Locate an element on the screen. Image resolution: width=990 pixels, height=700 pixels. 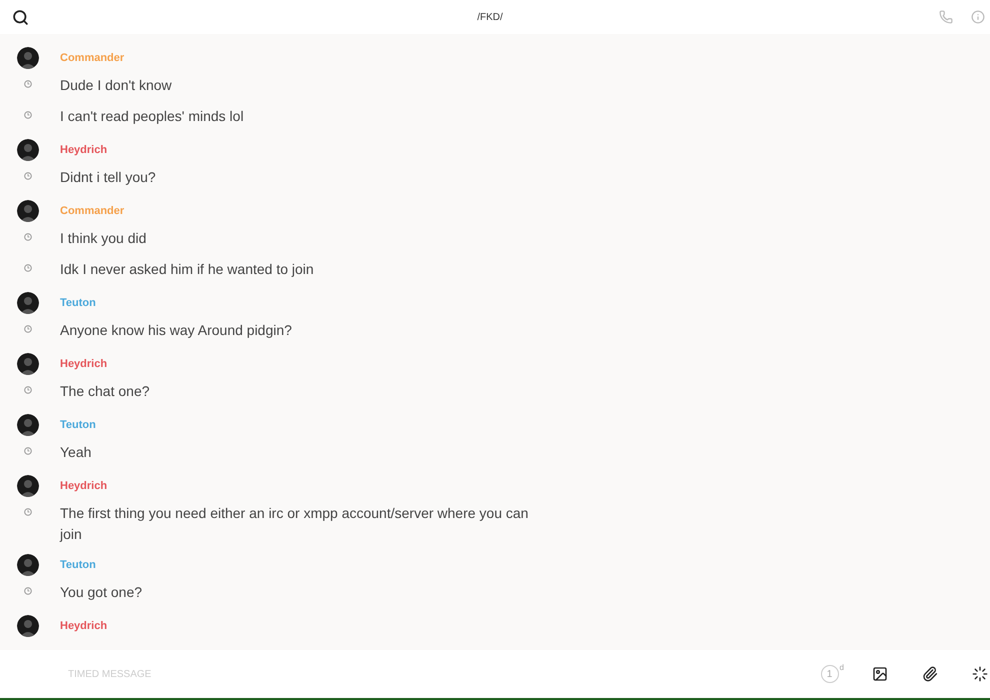
chat-title: /FKD/ is located at coordinates (490, 17).